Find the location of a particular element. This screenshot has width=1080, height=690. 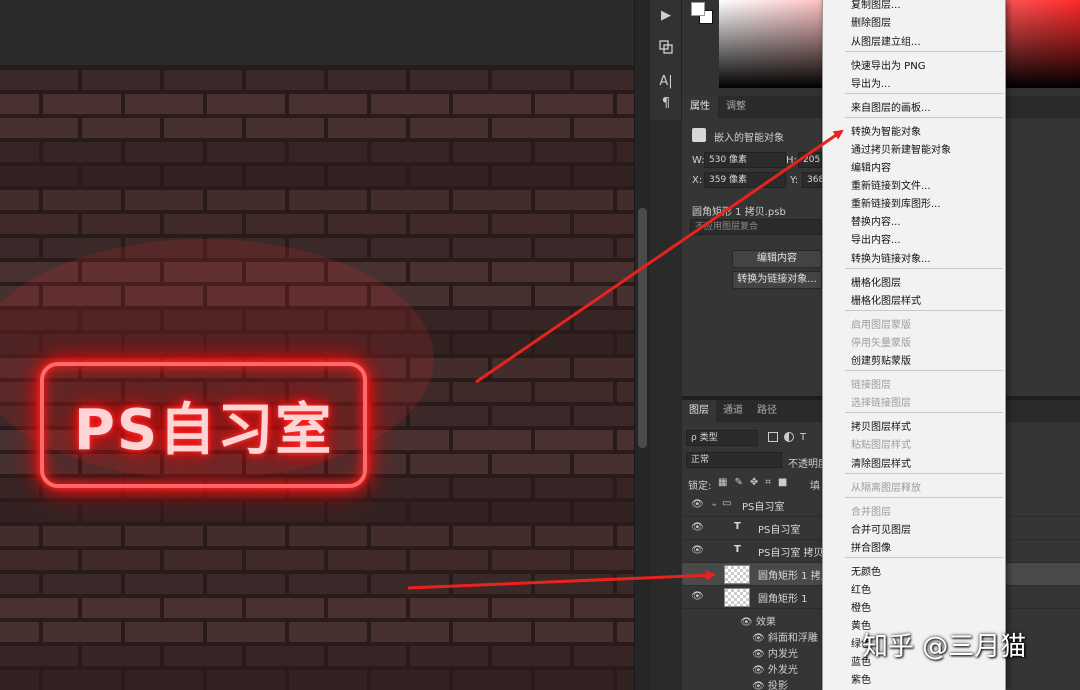

menu-item-new-smart-object-via-copy: 通过拷贝新建智能对象 is located at coordinates (926, 148).